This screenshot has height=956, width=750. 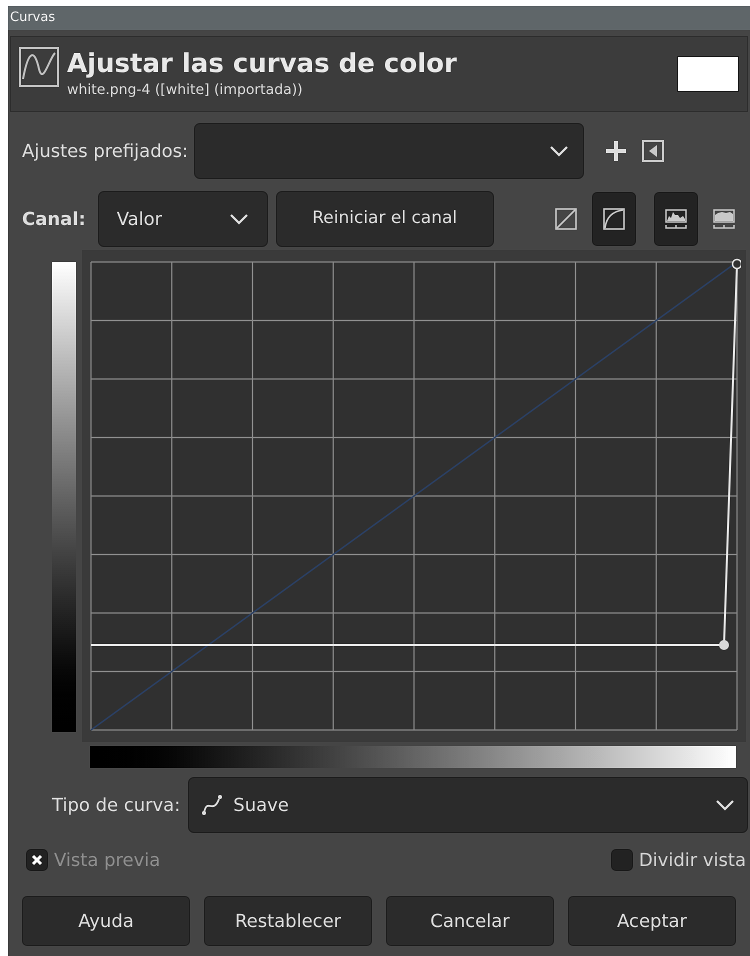 What do you see at coordinates (116, 806) in the screenshot?
I see `curve-type-label: Tipo de curva:` at bounding box center [116, 806].